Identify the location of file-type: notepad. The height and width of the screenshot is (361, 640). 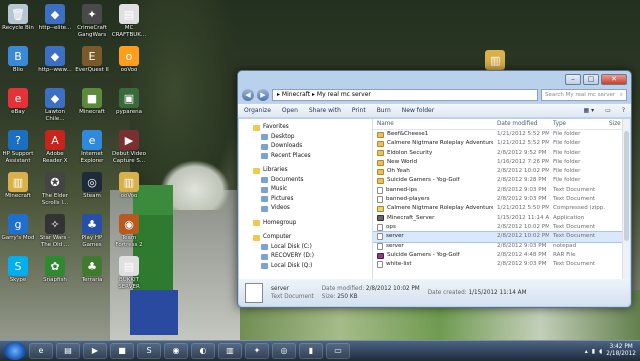
(565, 245).